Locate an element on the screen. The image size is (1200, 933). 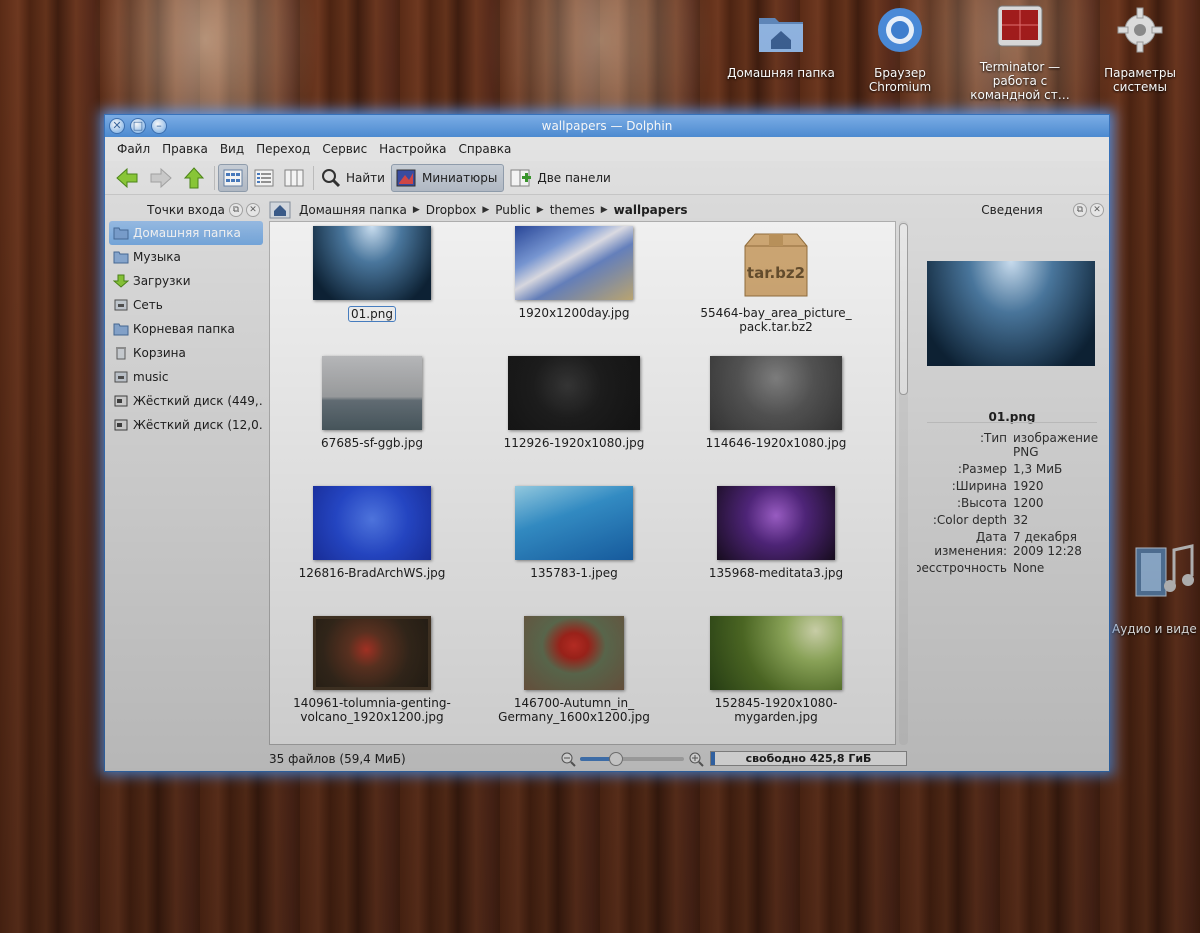
info-panel-header: Сведения ⧉ ✕ is located at coordinates (1012, 210).